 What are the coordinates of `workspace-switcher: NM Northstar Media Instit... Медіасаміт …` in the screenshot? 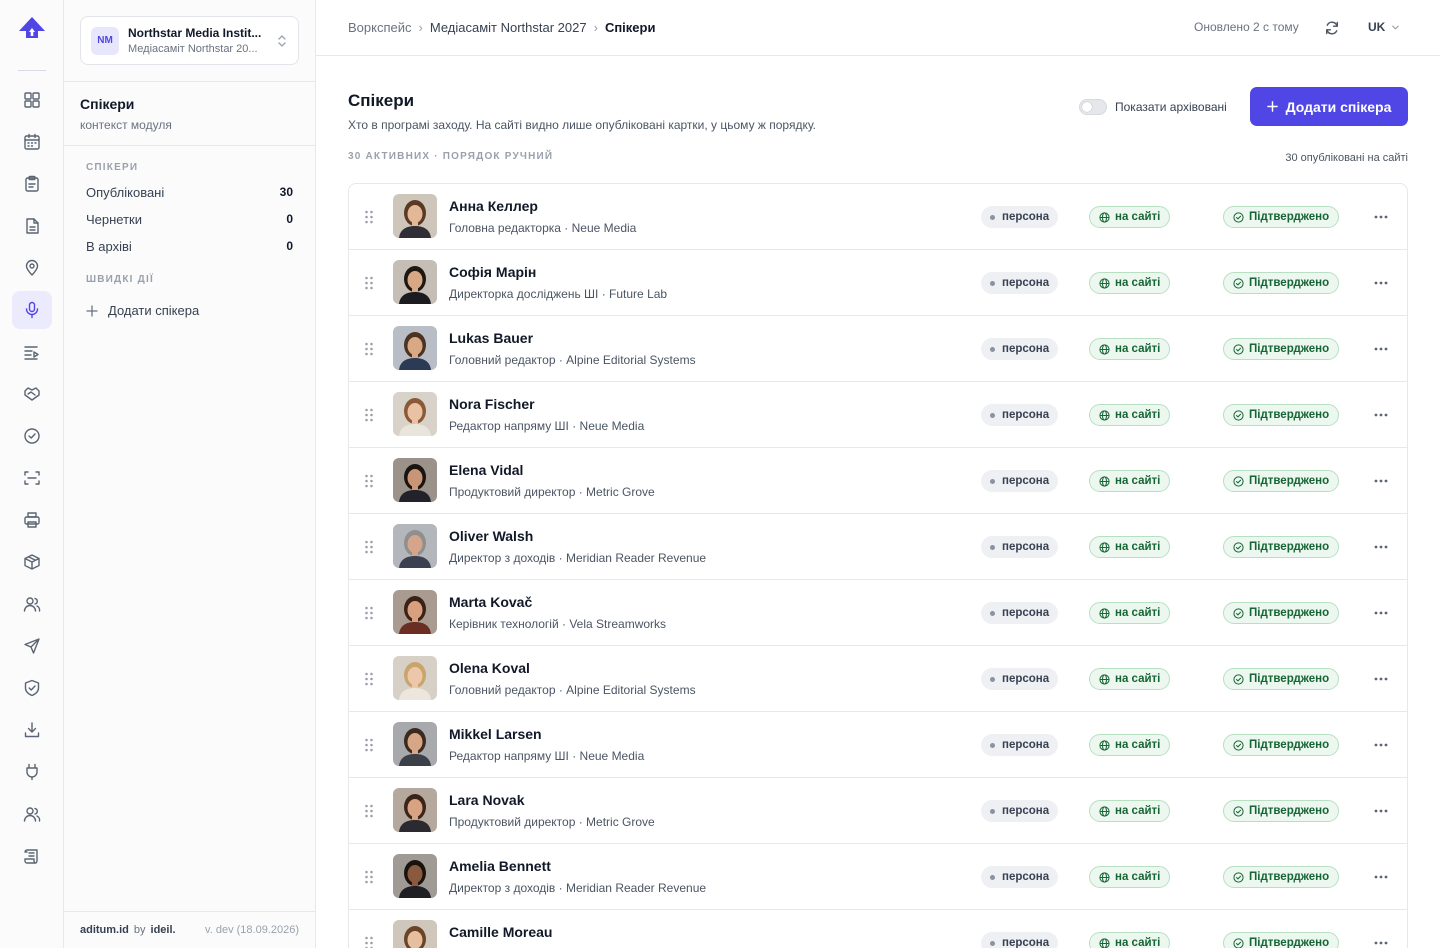 It's located at (189, 40).